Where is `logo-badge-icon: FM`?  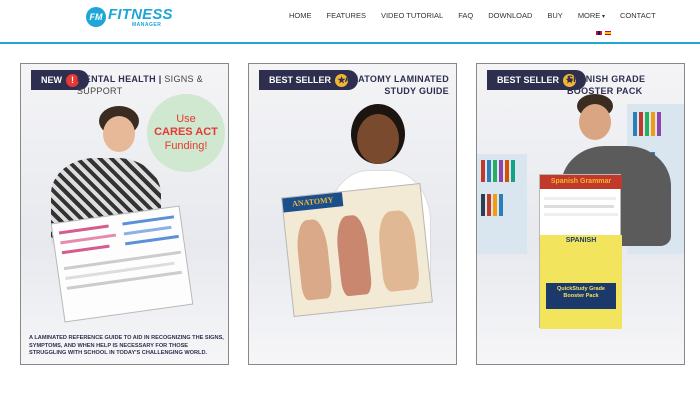
logo-badge-icon: FM is located at coordinates (96, 17).